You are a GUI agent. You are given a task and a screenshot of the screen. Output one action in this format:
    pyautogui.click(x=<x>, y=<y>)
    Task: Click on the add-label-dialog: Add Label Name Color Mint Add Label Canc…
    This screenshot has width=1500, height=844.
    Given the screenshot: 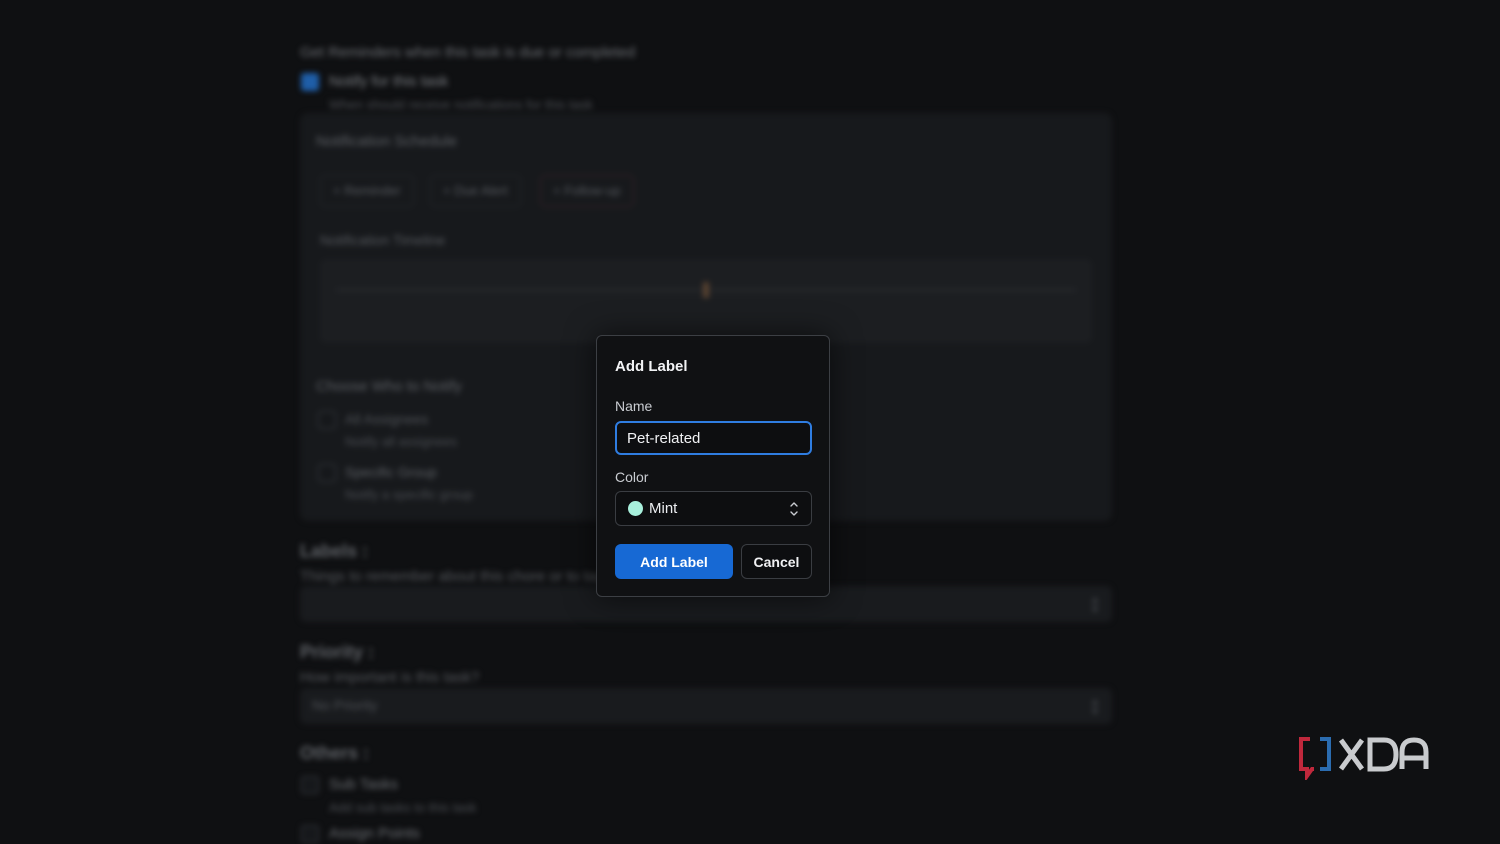 What is the action you would take?
    pyautogui.click(x=713, y=466)
    